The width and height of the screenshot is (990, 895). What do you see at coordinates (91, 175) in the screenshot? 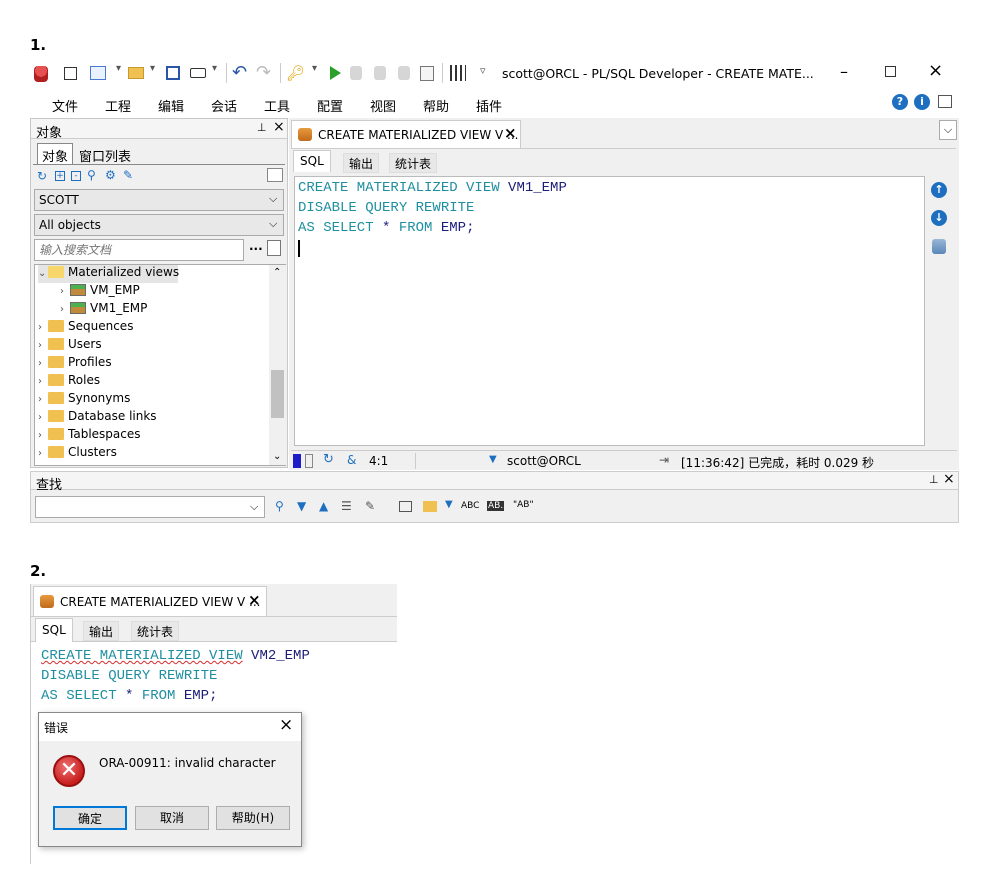
I see `find-icon: ⚲` at bounding box center [91, 175].